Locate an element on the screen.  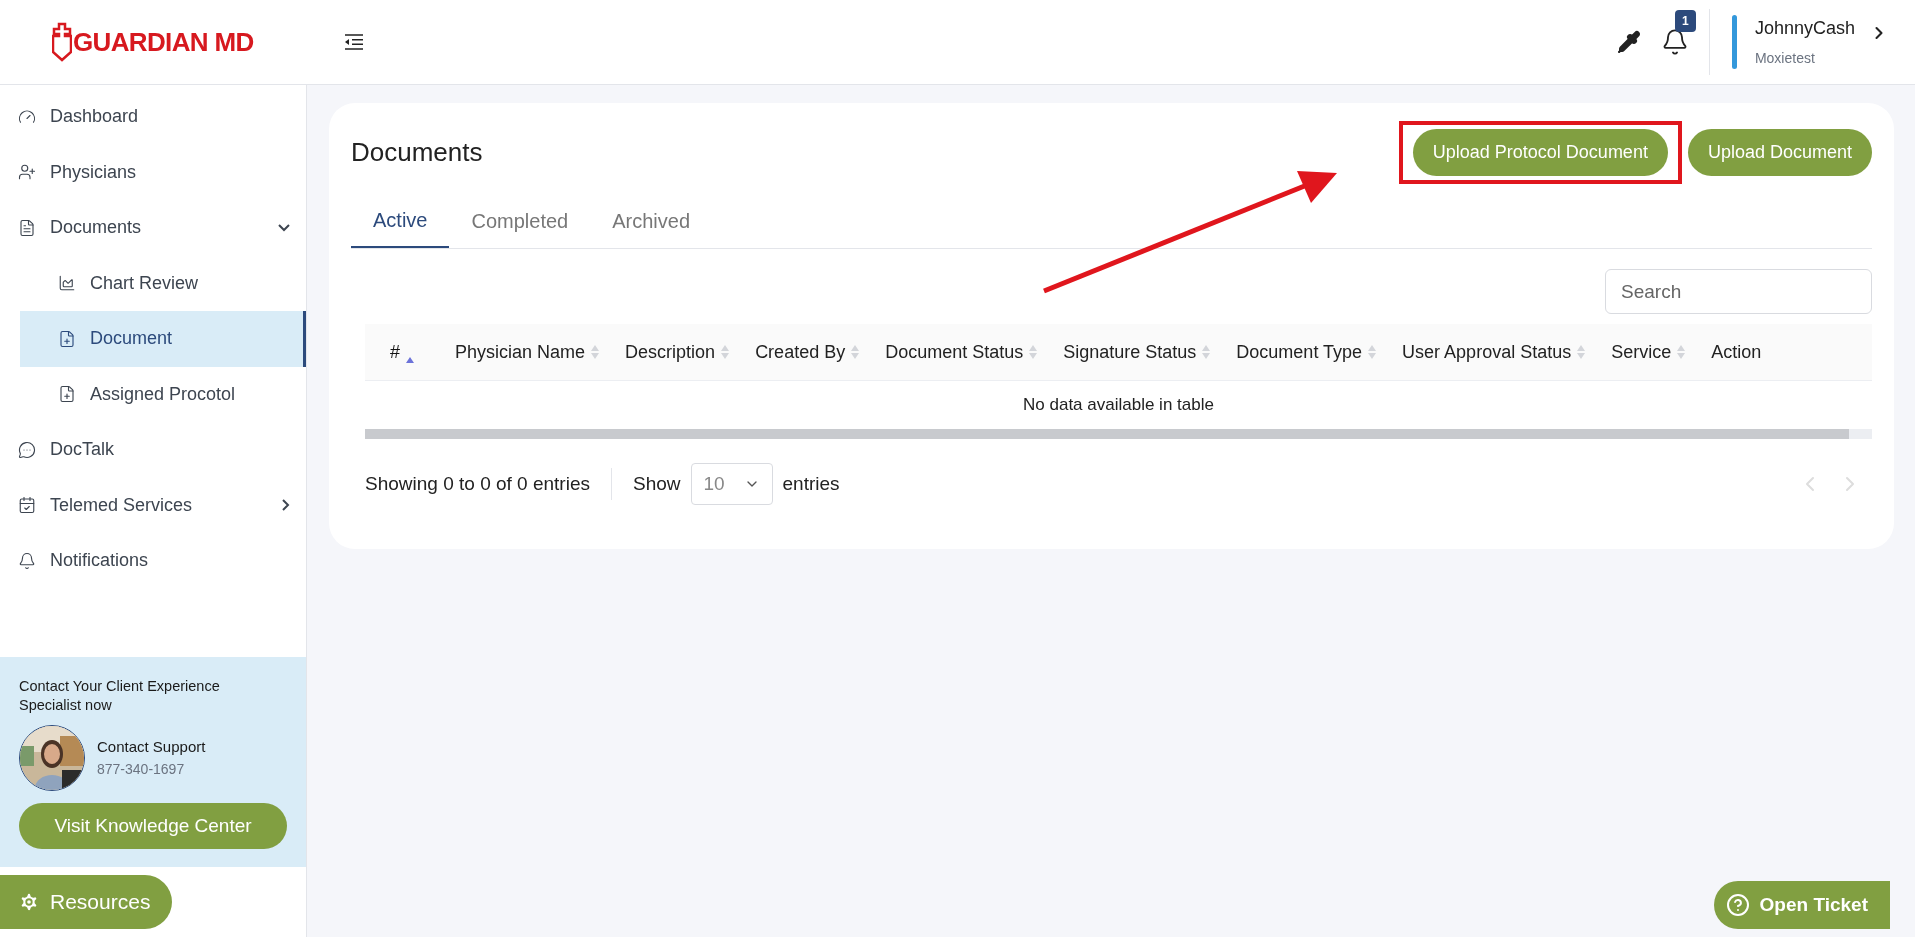
column-header: Document Type is located at coordinates (1306, 352).